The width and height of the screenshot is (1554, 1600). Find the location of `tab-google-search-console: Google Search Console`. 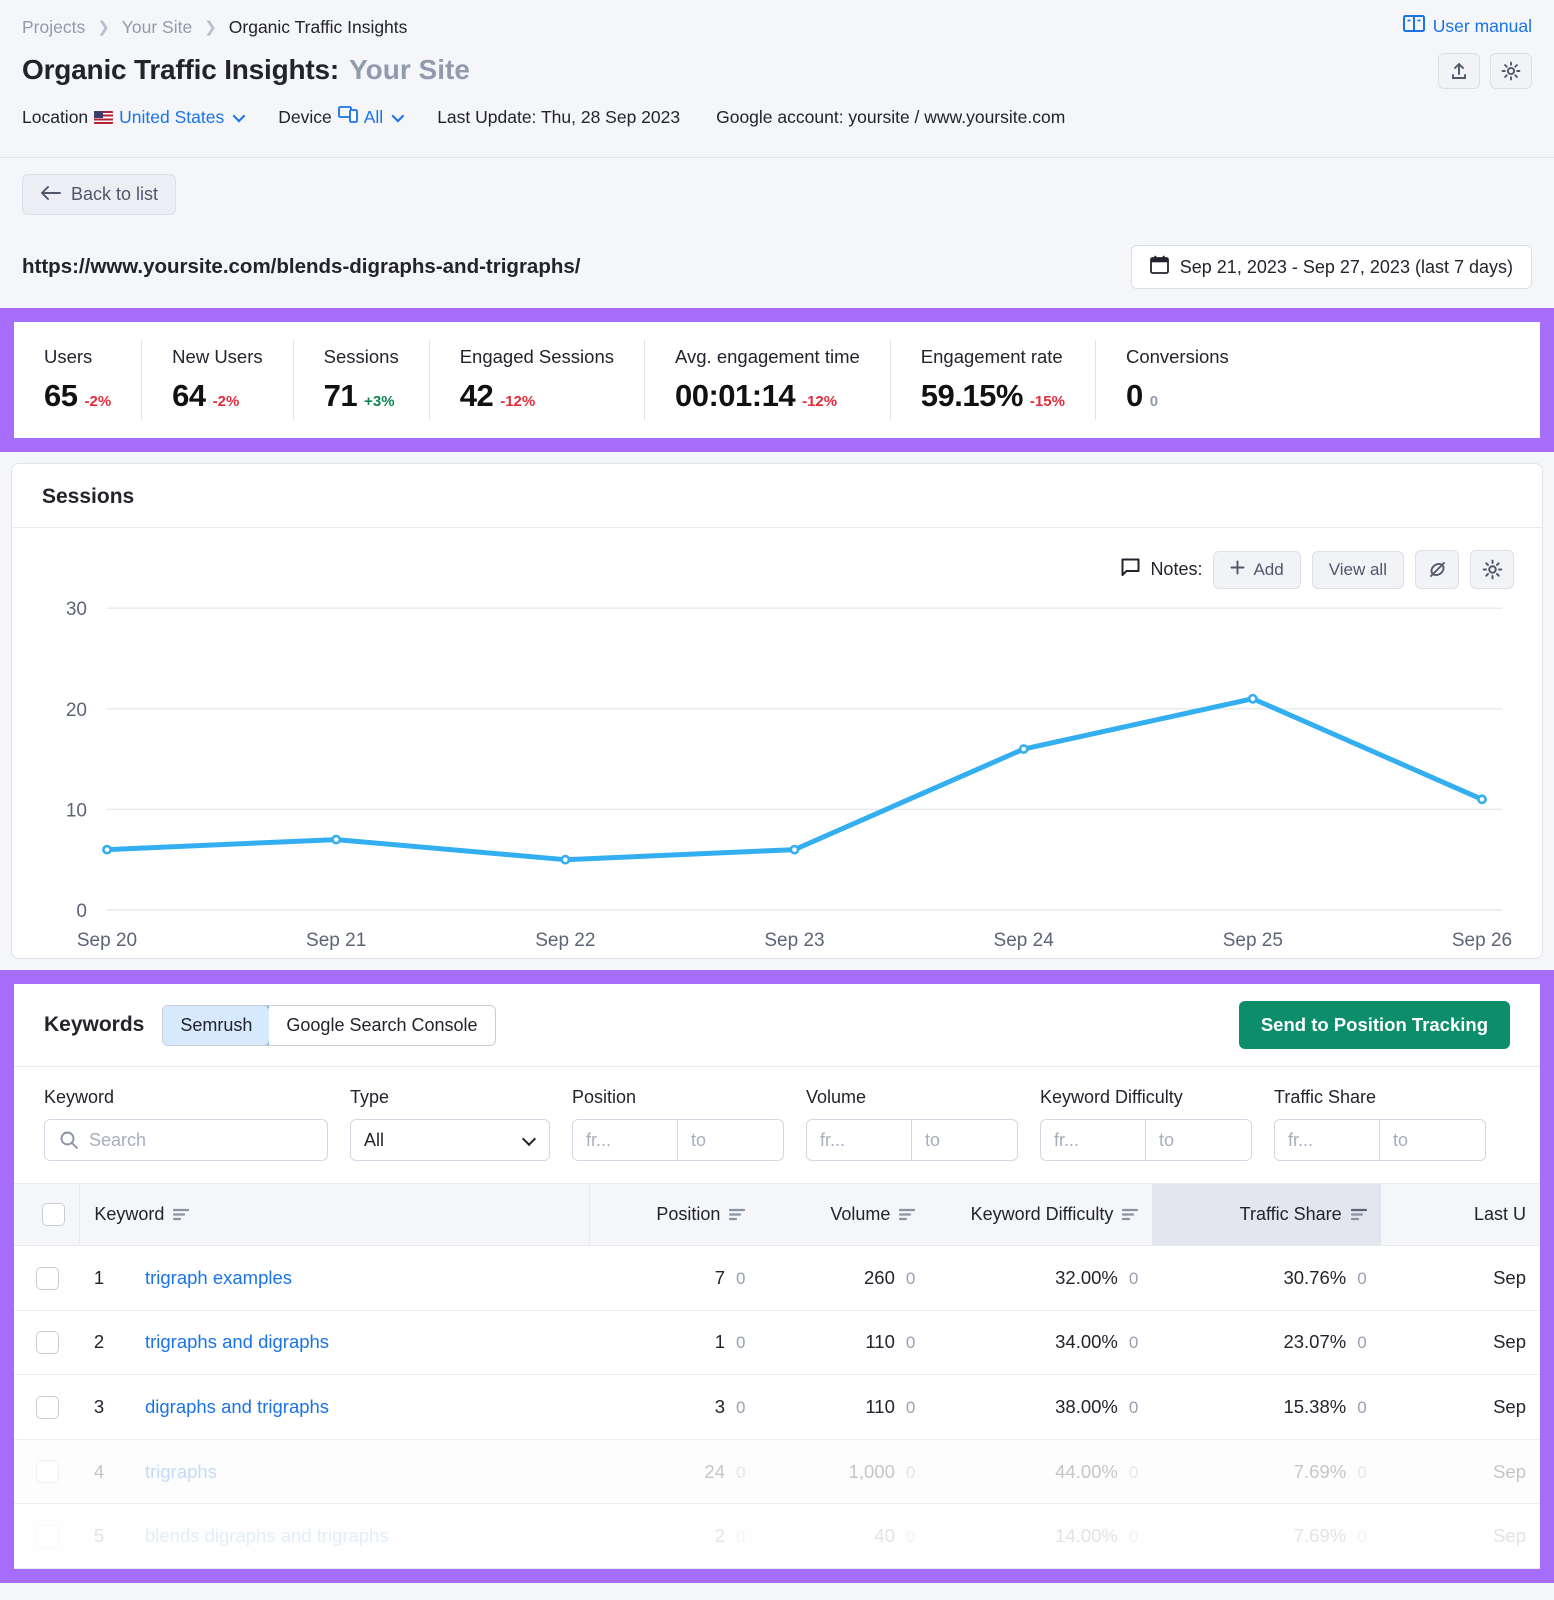

tab-google-search-console: Google Search Console is located at coordinates (382, 1025).